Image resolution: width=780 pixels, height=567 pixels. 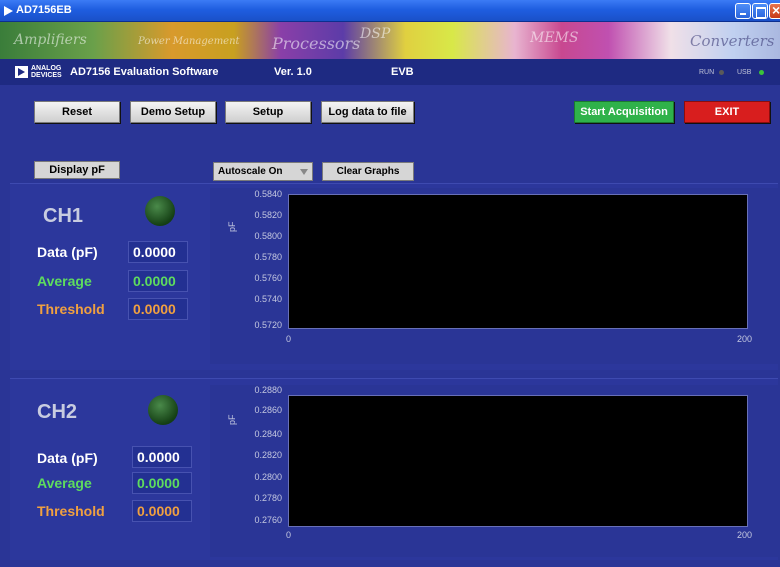 What do you see at coordinates (77, 112) in the screenshot?
I see `reset-button: Reset` at bounding box center [77, 112].